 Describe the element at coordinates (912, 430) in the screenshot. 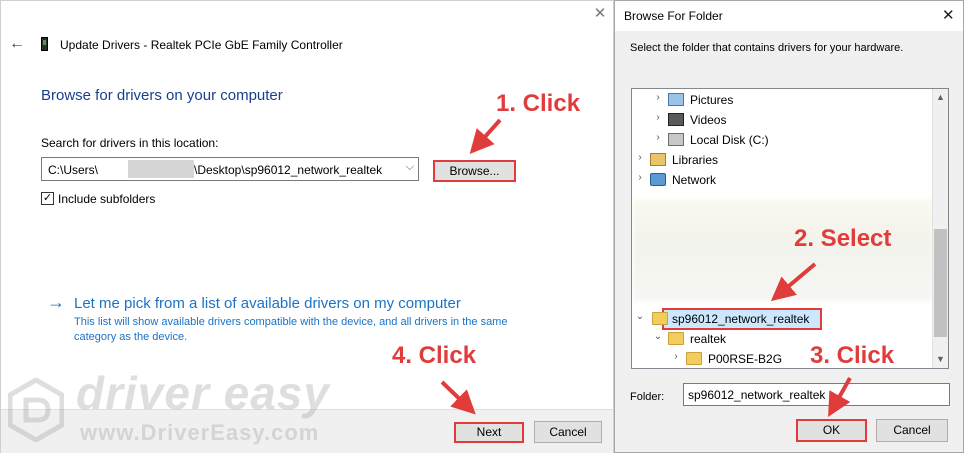

I see `dialog-cancel-button: Cancel` at that location.